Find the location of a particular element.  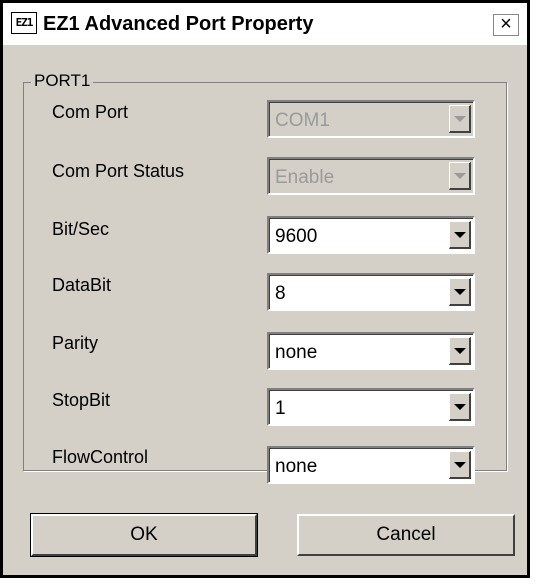

bit-sec-value: 9600 is located at coordinates (296, 236).